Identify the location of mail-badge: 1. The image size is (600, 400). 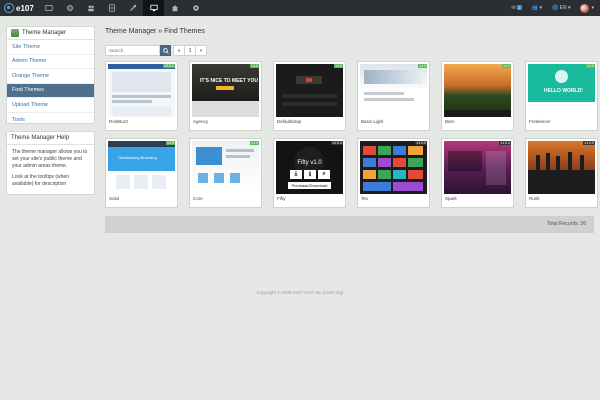
(519, 7).